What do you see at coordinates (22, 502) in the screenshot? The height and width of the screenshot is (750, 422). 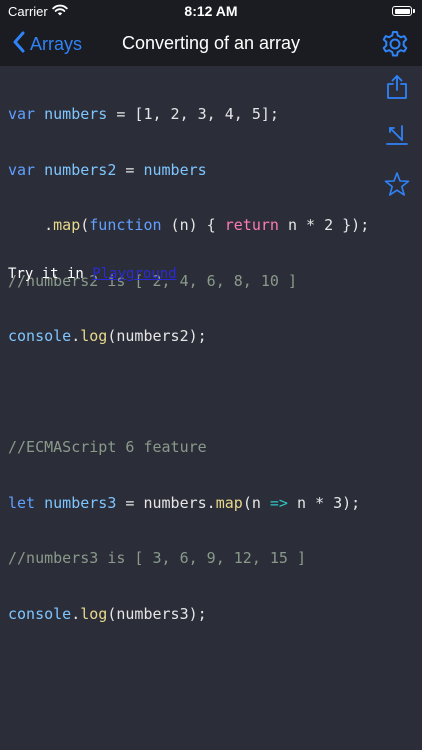 I see `code-token: let` at bounding box center [22, 502].